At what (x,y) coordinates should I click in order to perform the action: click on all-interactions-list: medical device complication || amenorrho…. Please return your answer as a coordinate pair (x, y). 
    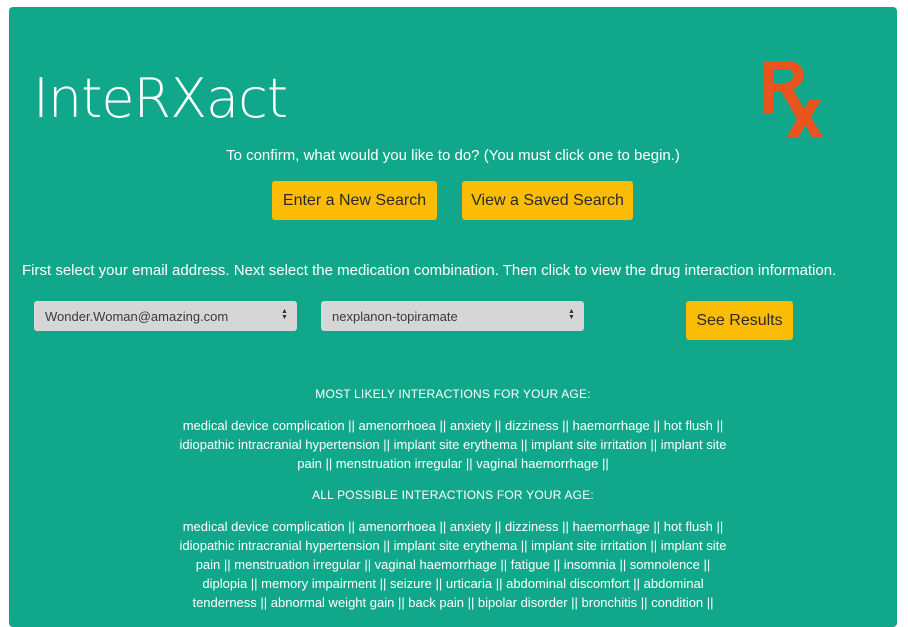
    Looking at the image, I should click on (453, 564).